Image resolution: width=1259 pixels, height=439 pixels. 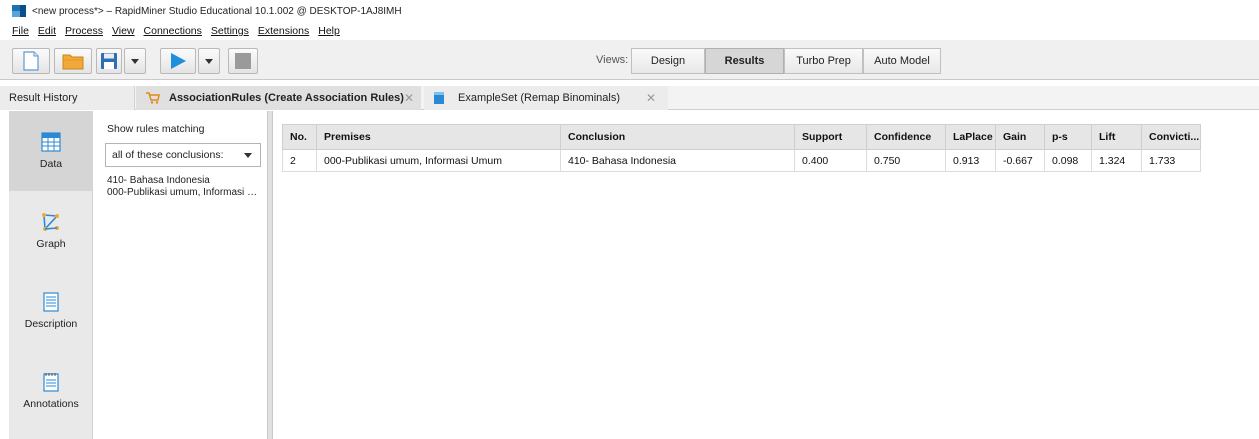 I want to click on nav-graph: Graph, so click(x=51, y=231).